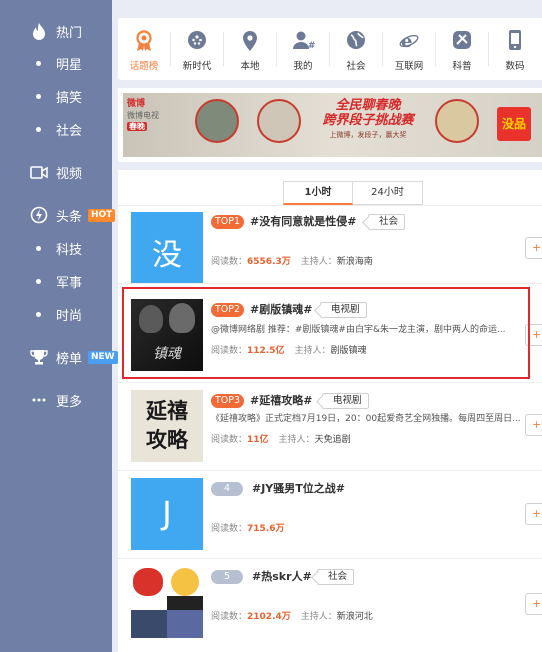 Image resolution: width=542 pixels, height=652 pixels. What do you see at coordinates (282, 577) in the screenshot?
I see `topic-title: #热skr人#` at bounding box center [282, 577].